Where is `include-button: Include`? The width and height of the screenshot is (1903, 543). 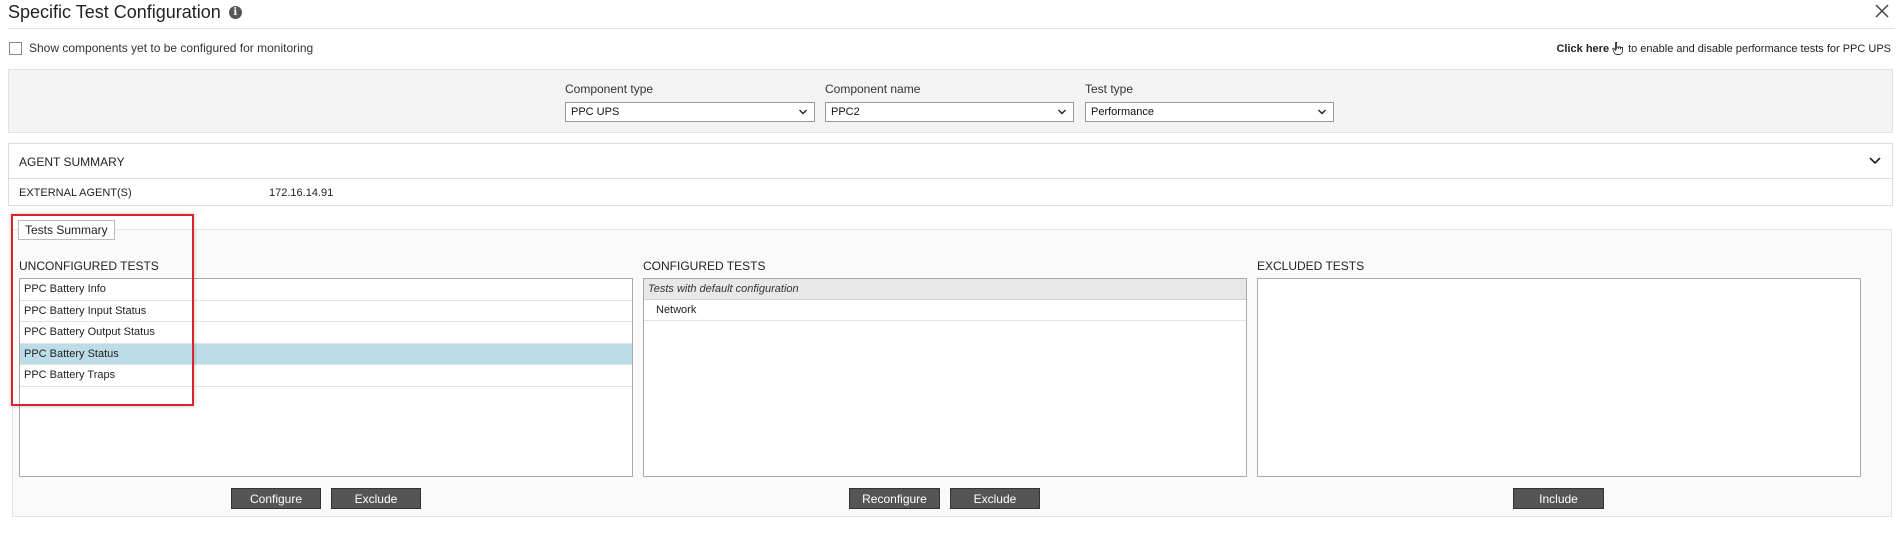 include-button: Include is located at coordinates (1558, 498).